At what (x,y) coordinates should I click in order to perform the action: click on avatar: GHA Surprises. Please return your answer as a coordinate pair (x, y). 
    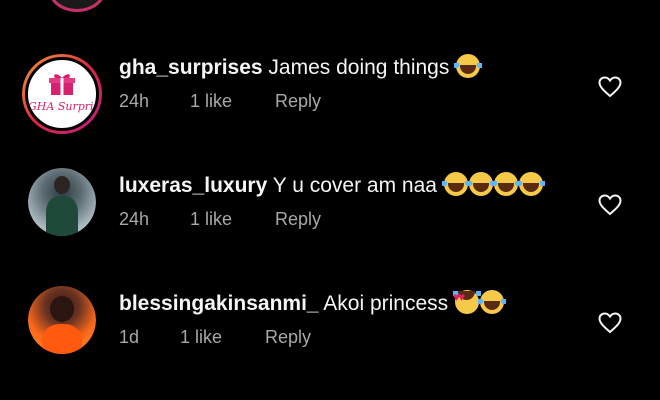
    Looking at the image, I should click on (62, 94).